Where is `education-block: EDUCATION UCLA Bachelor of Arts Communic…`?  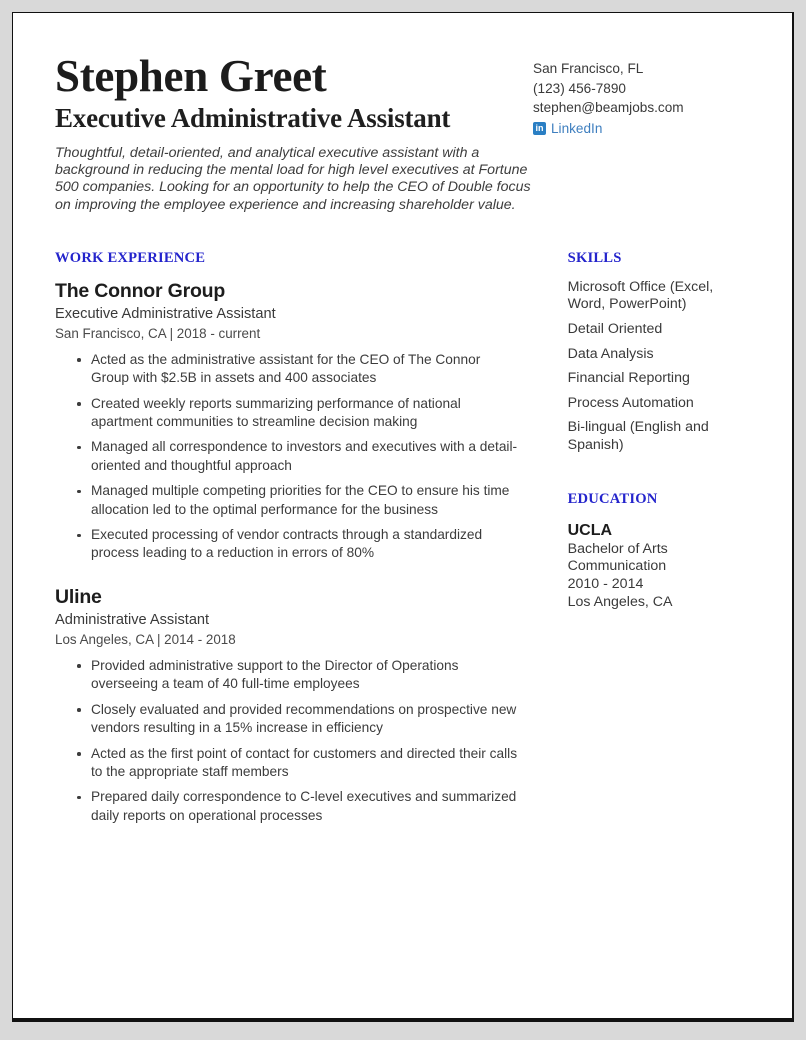
education-block: EDUCATION UCLA Bachelor of Arts Communic… is located at coordinates (657, 551).